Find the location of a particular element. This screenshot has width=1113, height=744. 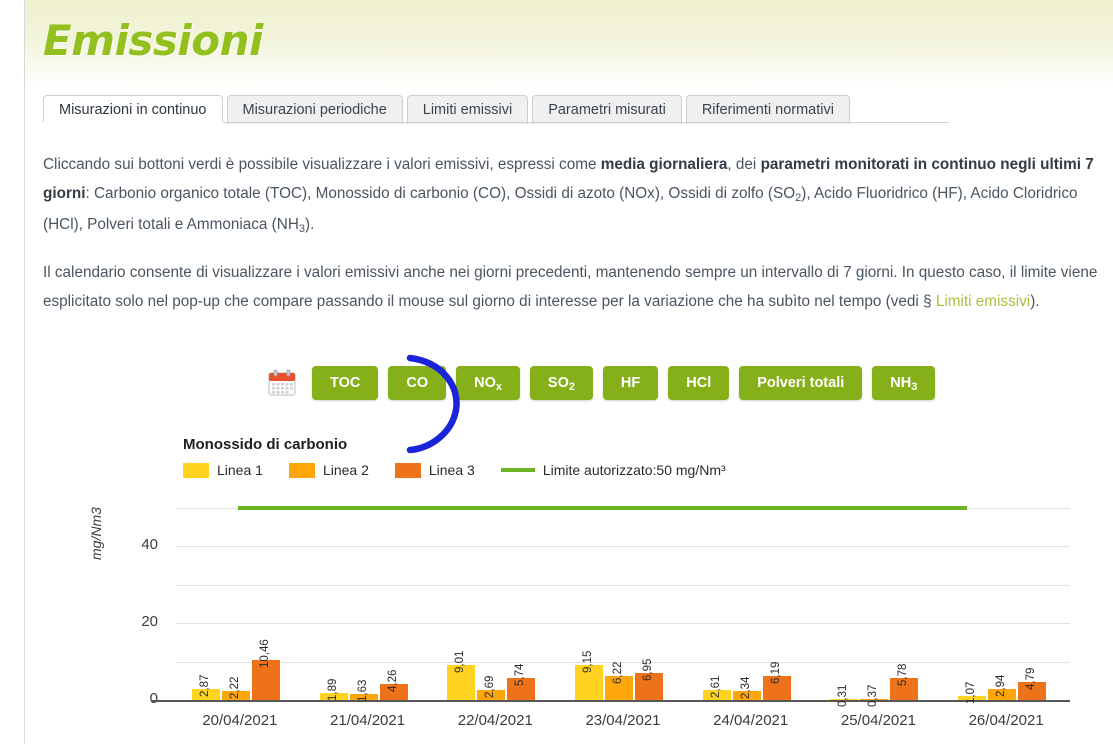

tab-parametri-misurati: Parametri misurati is located at coordinates (607, 109).